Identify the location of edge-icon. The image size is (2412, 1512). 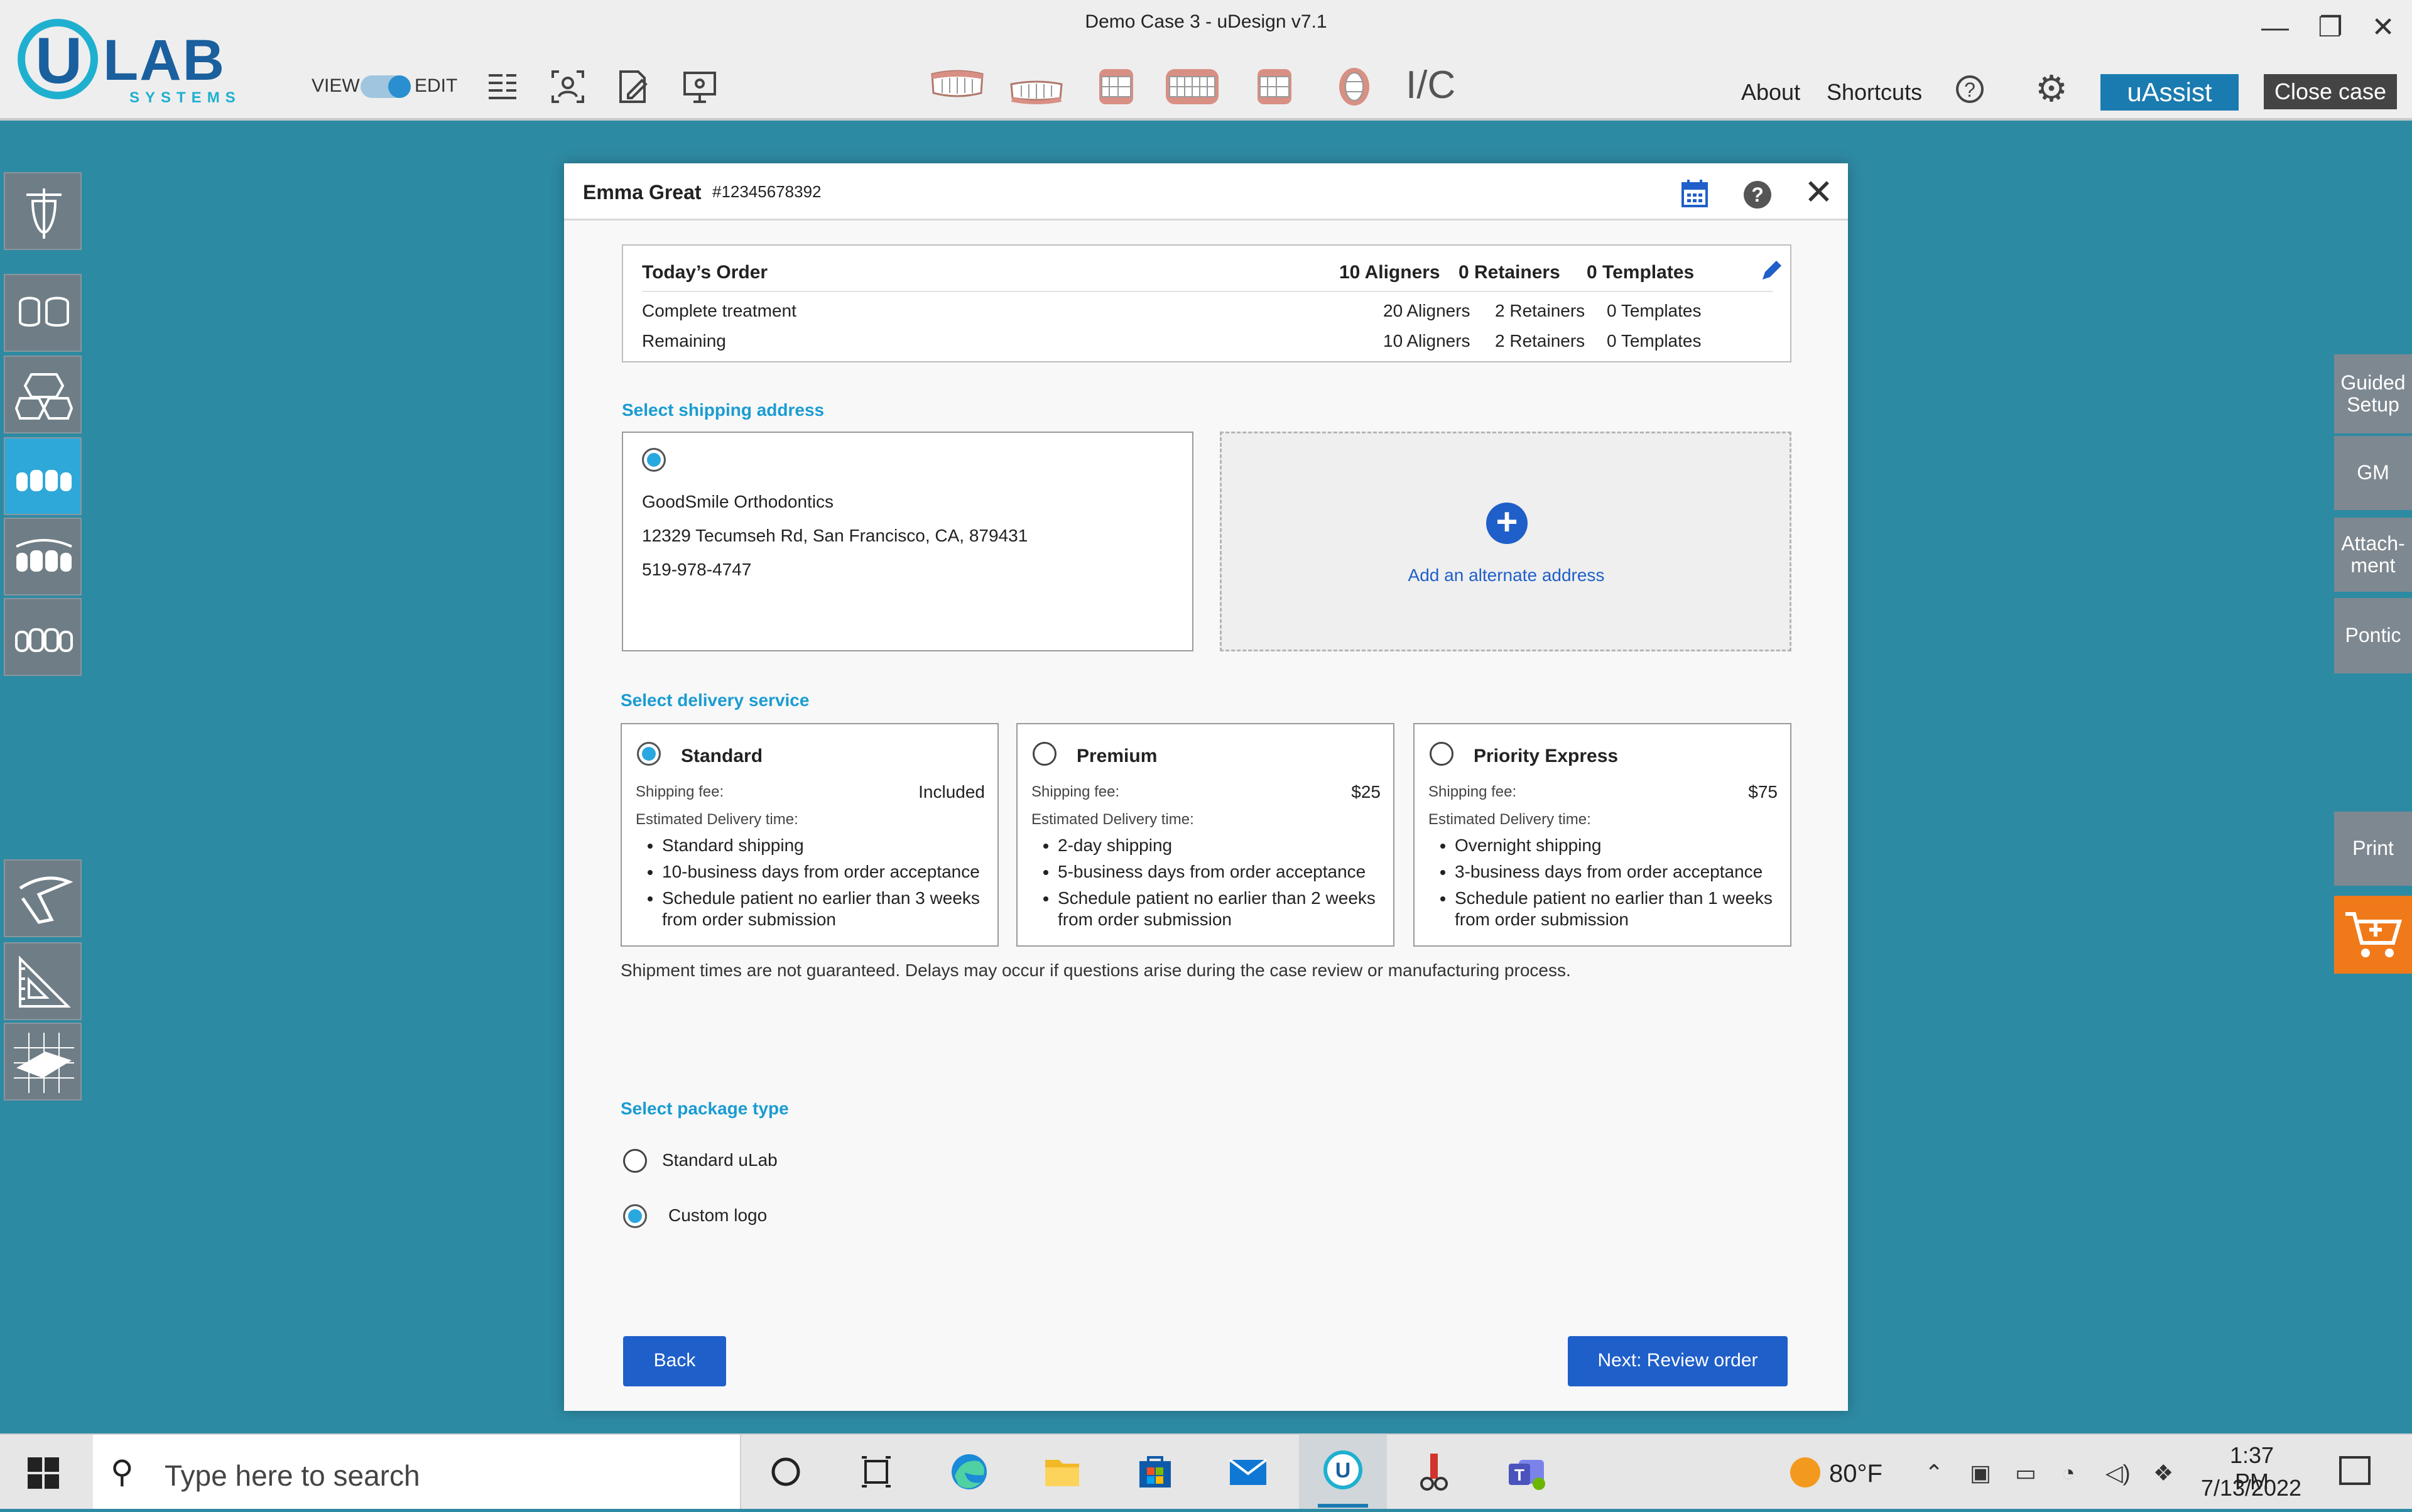
(969, 1472).